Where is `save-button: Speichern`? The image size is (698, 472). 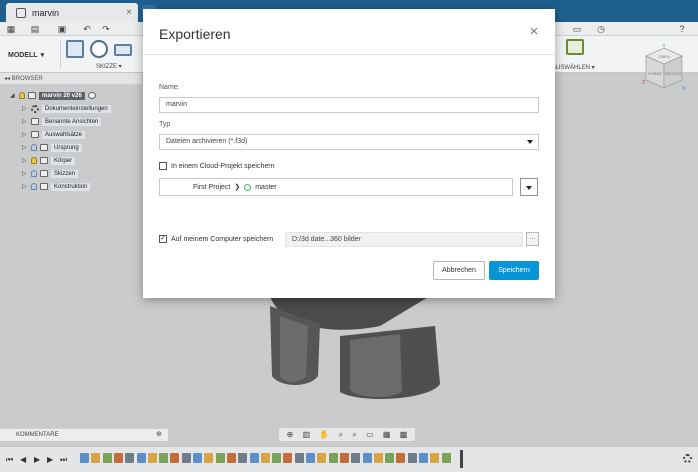
save-button: Speichern is located at coordinates (514, 270).